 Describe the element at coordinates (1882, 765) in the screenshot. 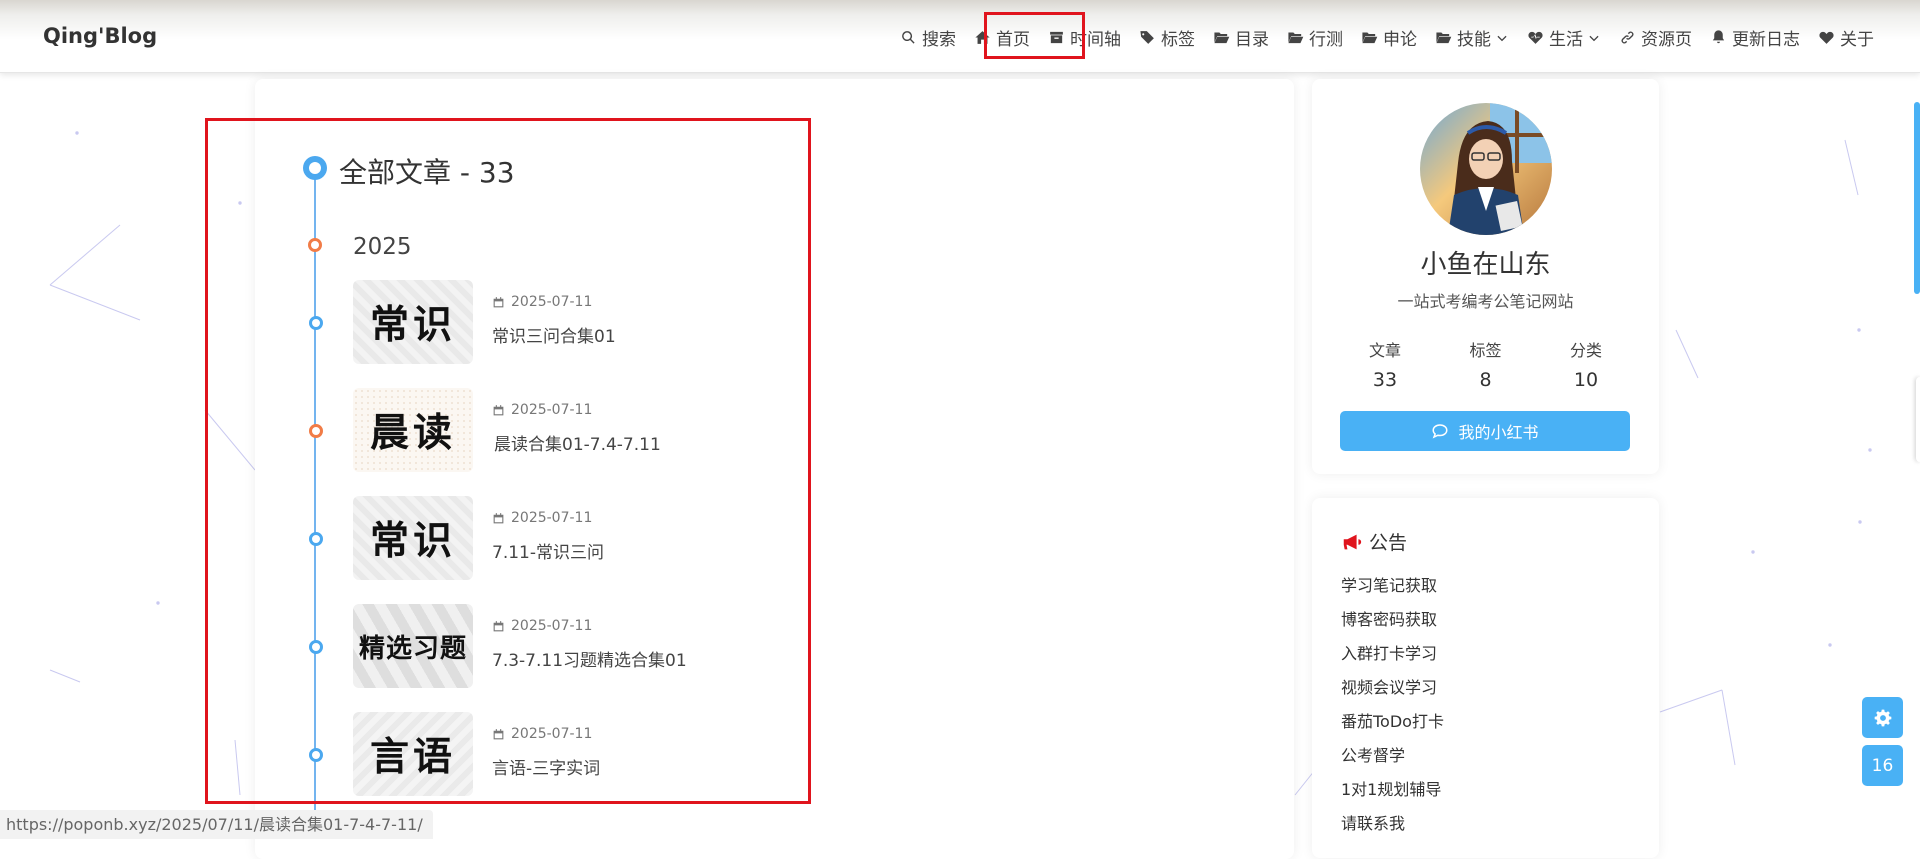

I see `reading-progress-counter: 16` at that location.